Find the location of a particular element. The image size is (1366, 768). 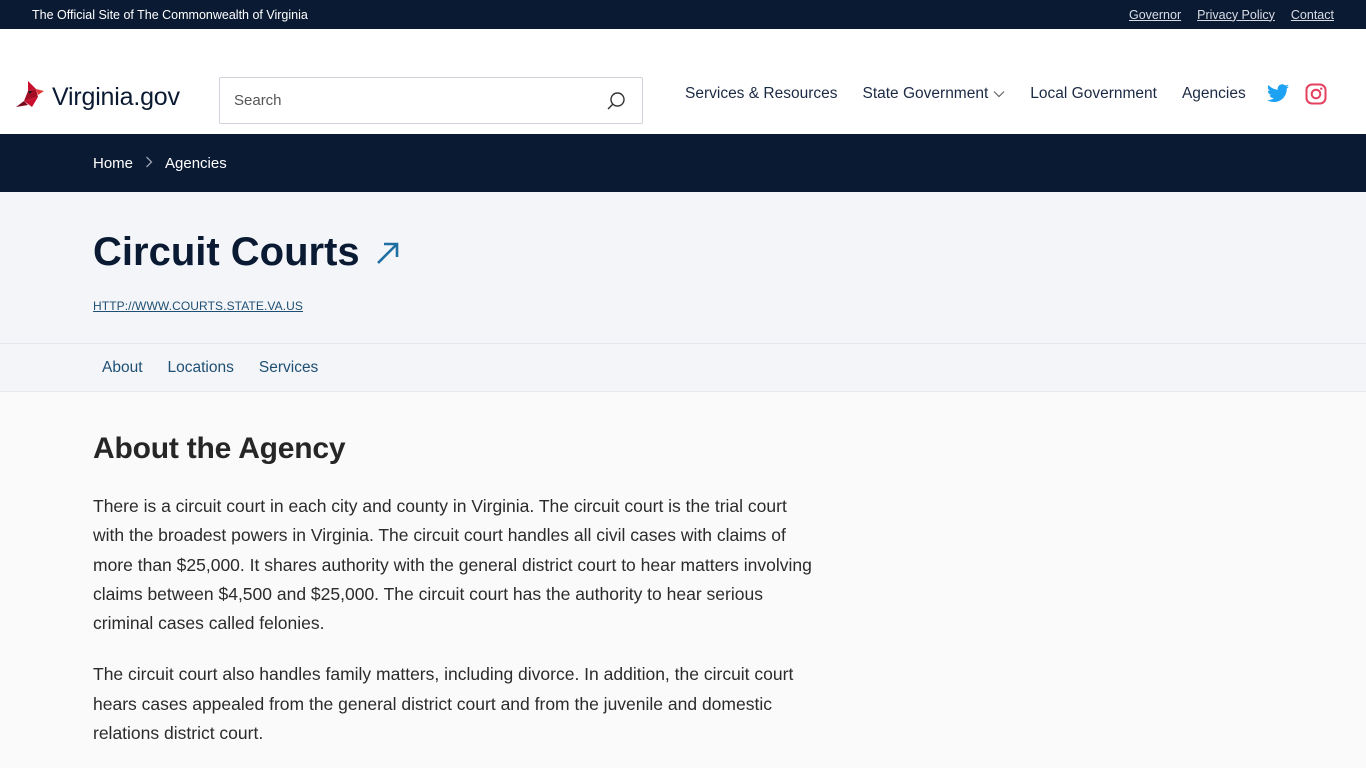

nav-services-resources: Services & Resources is located at coordinates (761, 94).